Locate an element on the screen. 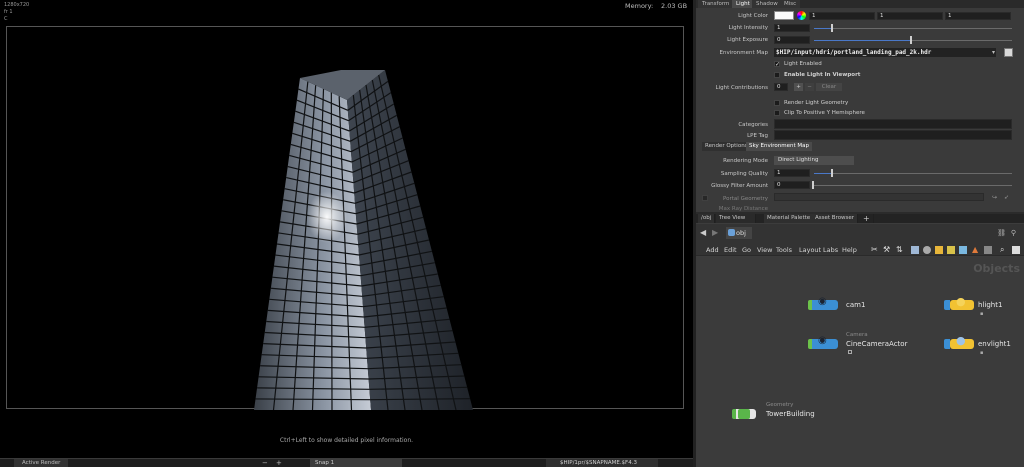 The height and width of the screenshot is (467, 1024). shapes-icon is located at coordinates (939, 250).